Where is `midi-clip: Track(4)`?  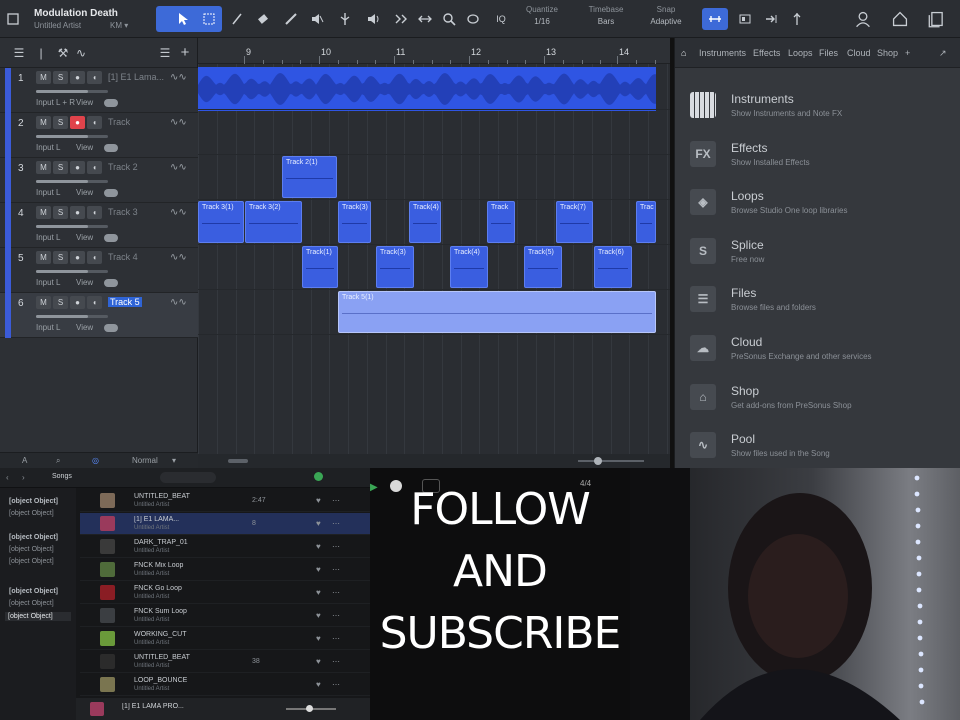
midi-clip: Track(4) is located at coordinates (469, 267).